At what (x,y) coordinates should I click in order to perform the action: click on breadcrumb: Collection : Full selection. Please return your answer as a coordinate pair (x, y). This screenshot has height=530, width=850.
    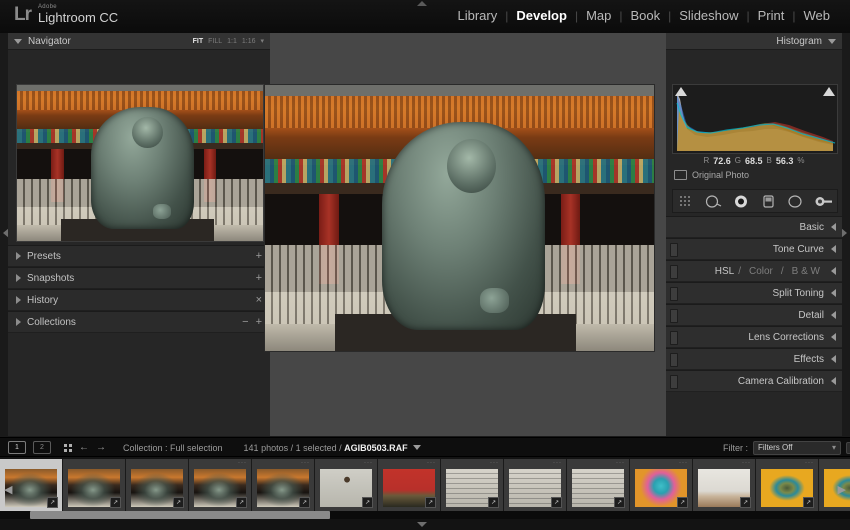
    Looking at the image, I should click on (173, 448).